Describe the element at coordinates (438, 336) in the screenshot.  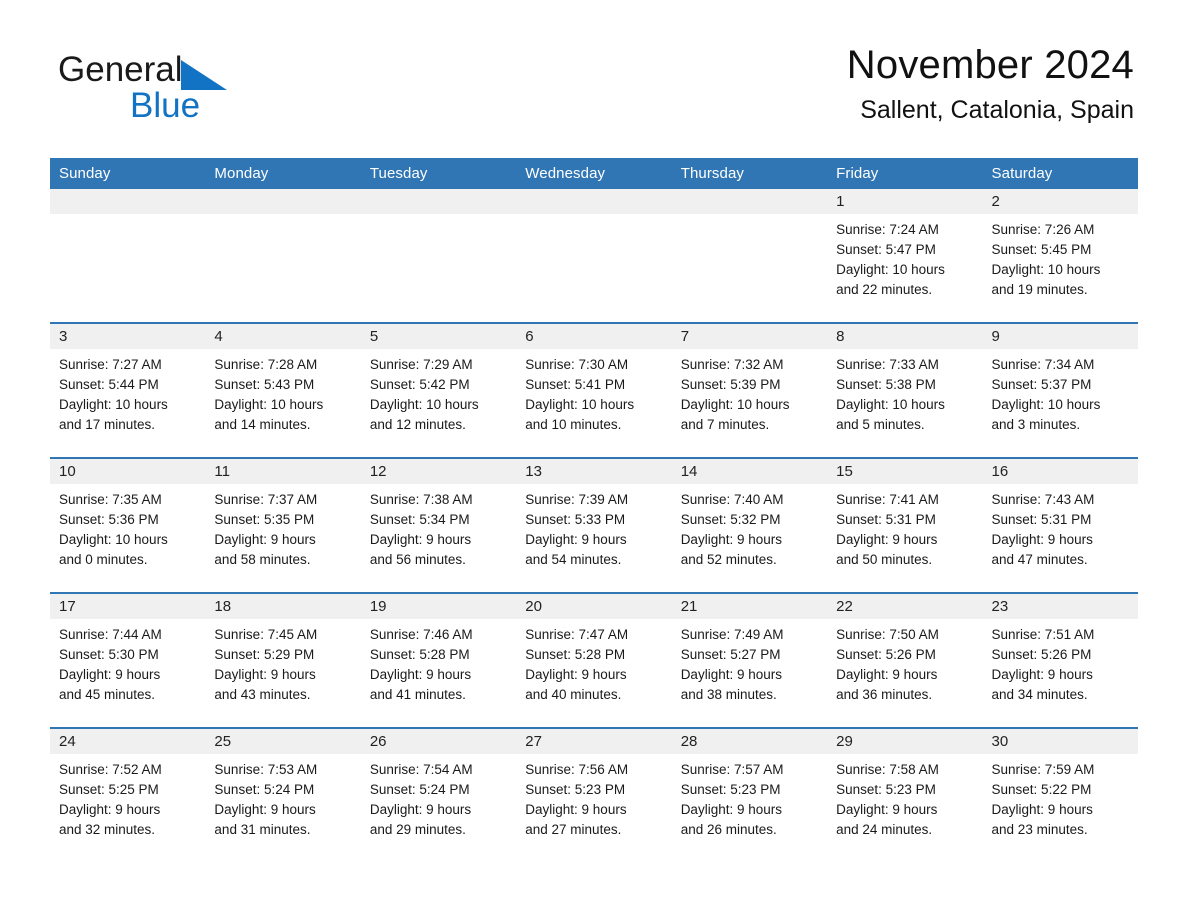
I see `day-number: 5` at that location.